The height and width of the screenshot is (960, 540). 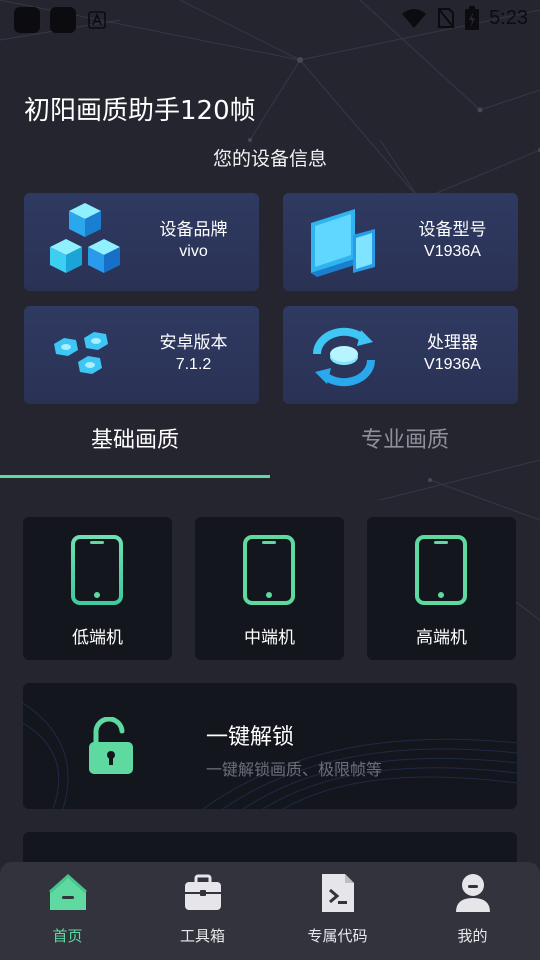 I want to click on nav-label: 首页, so click(x=67, y=936).